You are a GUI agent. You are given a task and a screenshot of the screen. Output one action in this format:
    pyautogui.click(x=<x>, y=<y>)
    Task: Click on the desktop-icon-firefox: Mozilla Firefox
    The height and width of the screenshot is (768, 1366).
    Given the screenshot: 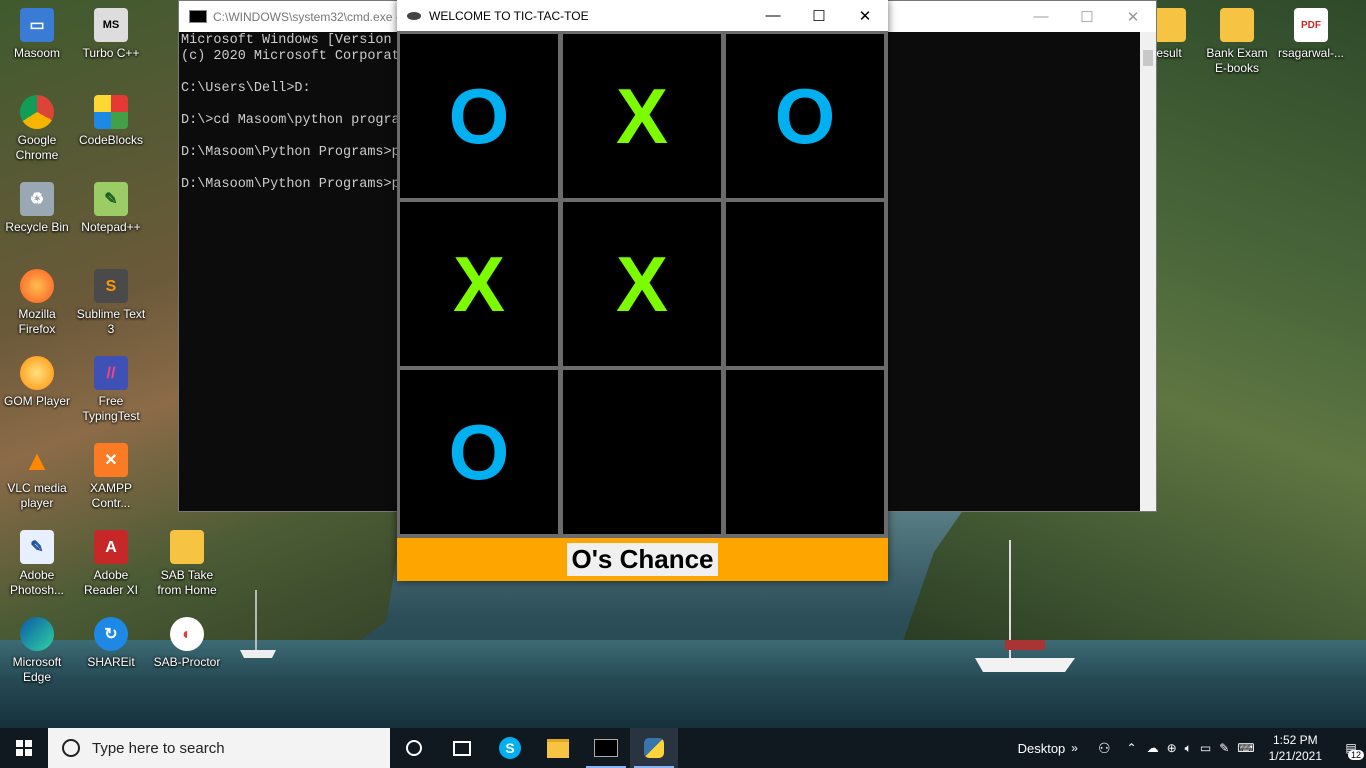 What is the action you would take?
    pyautogui.click(x=37, y=303)
    